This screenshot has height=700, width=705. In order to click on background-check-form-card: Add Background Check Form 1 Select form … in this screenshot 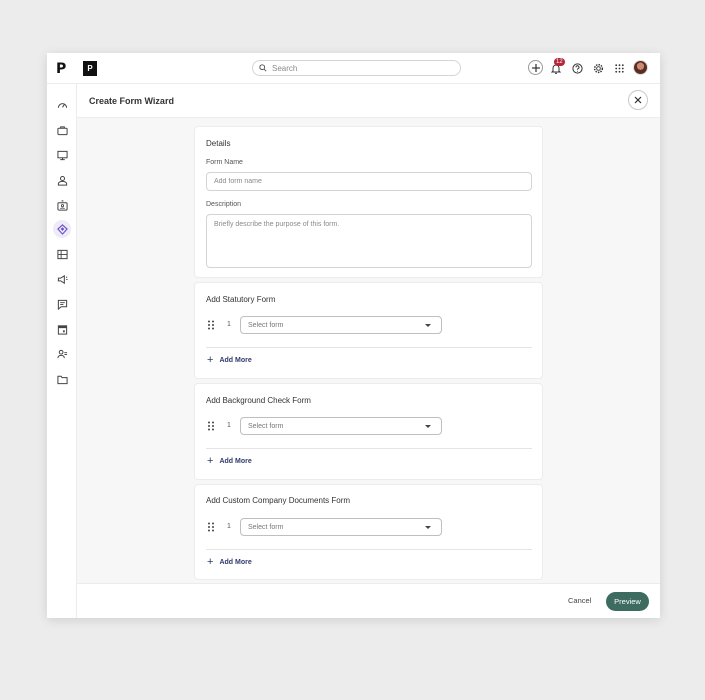, I will do `click(368, 431)`.